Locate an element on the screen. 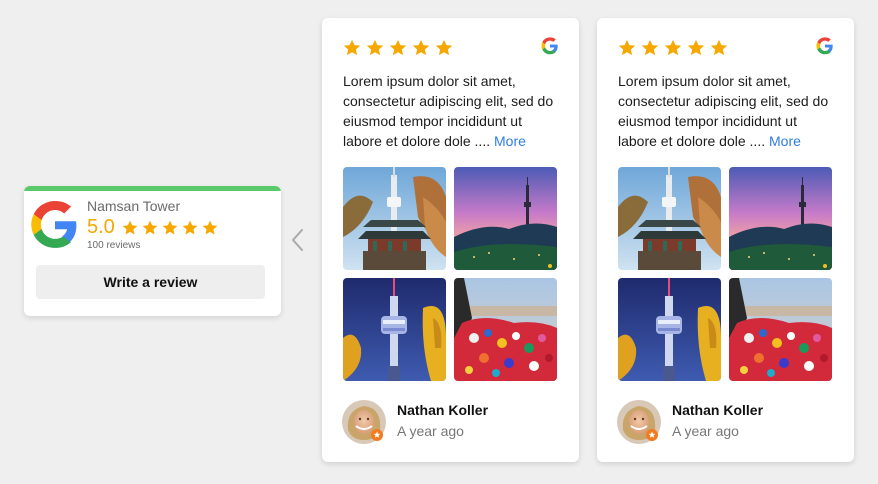 The image size is (878, 484). rating-stars is located at coordinates (170, 228).